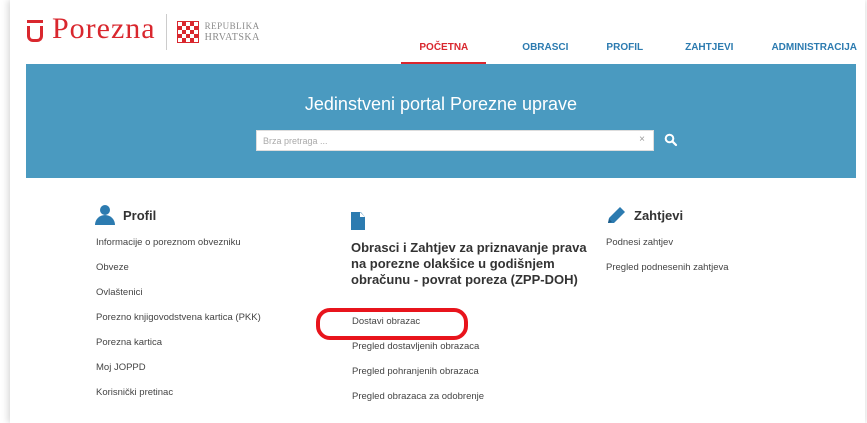  What do you see at coordinates (168, 242) in the screenshot?
I see `profil-link-informacije: Informacije o poreznom obvezniku` at bounding box center [168, 242].